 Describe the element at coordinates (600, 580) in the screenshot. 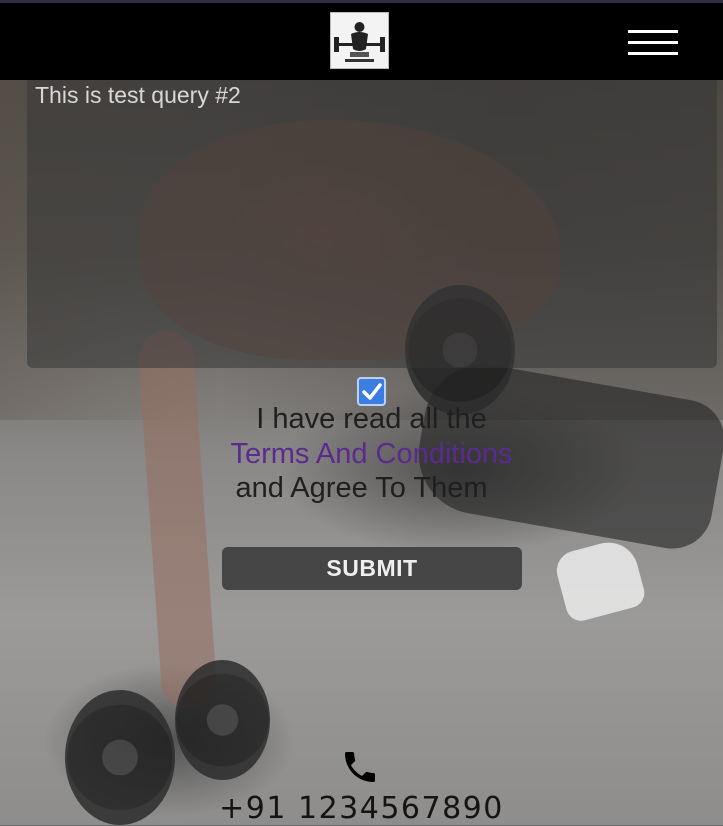

I see `athlete-shoe` at that location.